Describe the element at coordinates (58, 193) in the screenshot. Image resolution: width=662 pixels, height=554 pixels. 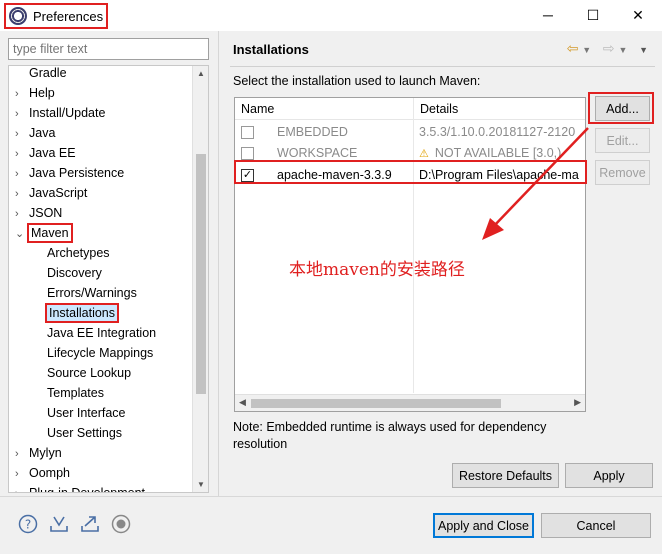
I see `tree-item-label: JavaScript` at that location.